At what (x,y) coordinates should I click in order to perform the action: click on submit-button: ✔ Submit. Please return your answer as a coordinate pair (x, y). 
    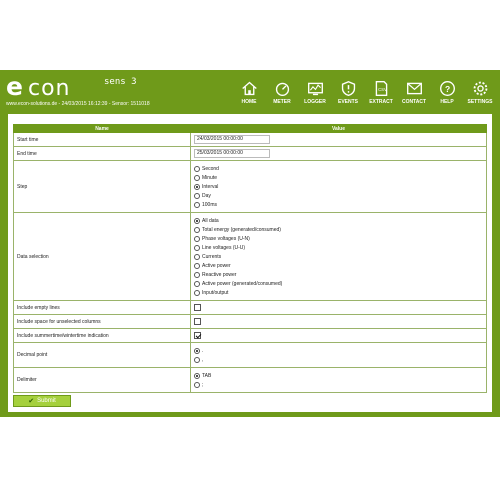
    Looking at the image, I should click on (42, 401).